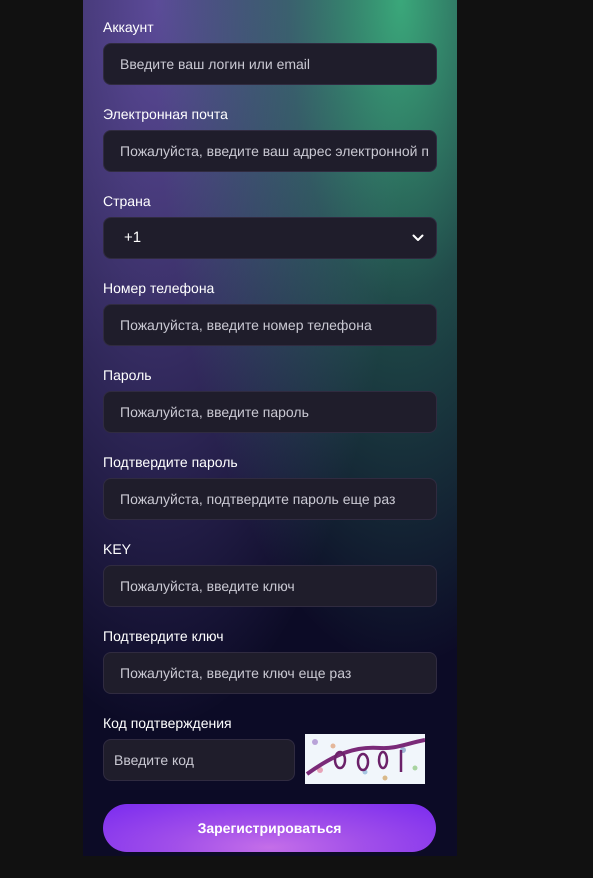  I want to click on code-input-field: Введите код, so click(199, 760).